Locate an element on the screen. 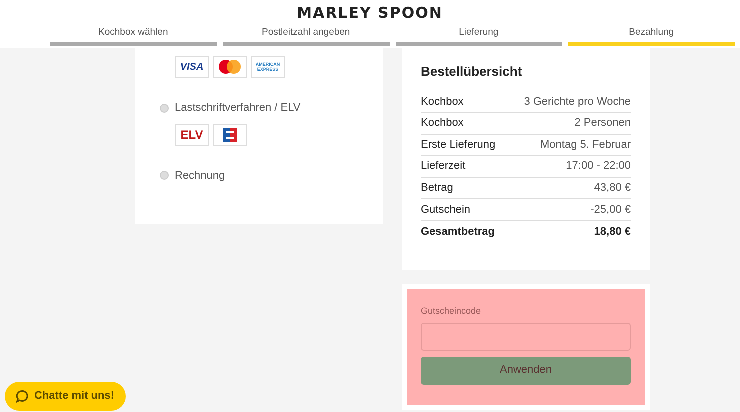  row-value: 2 Personen is located at coordinates (602, 124).